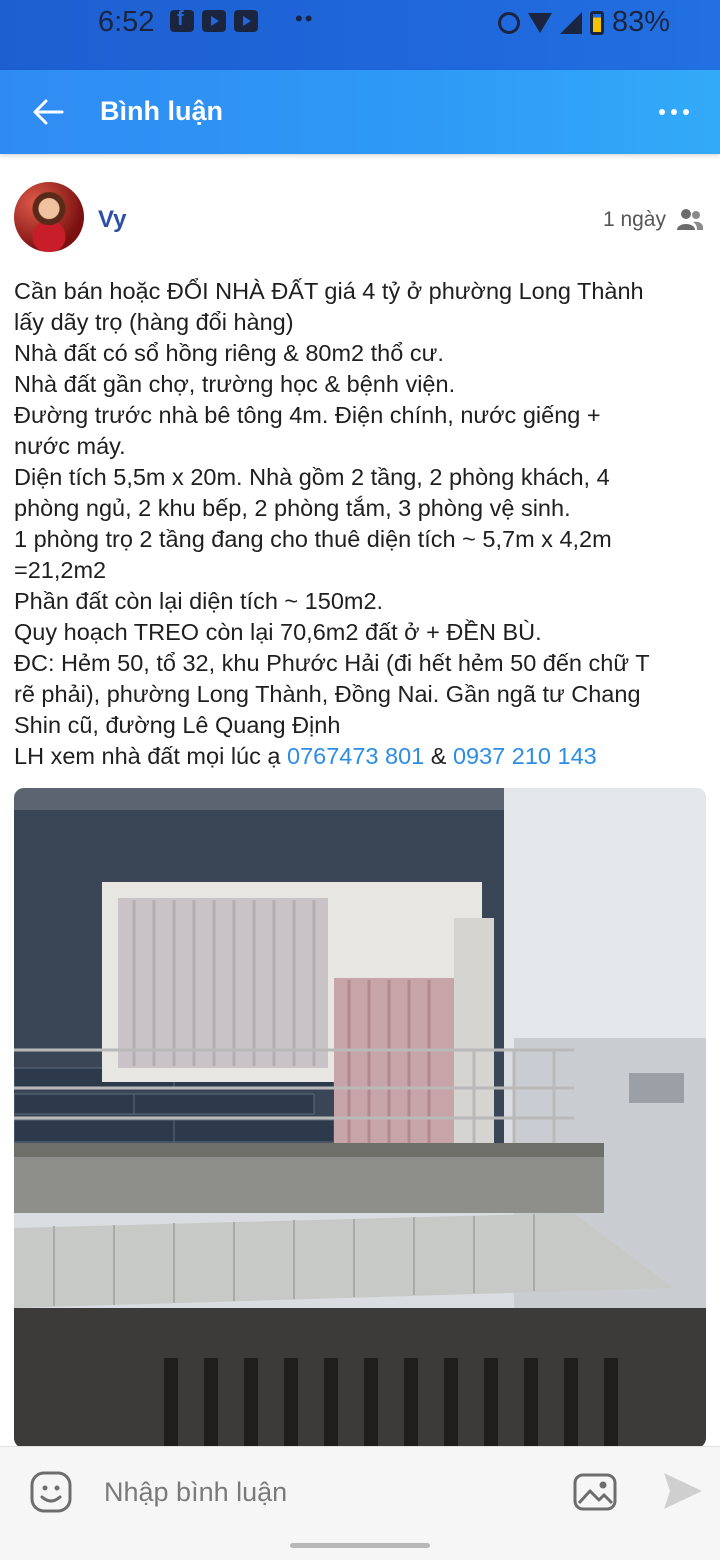 This screenshot has width=720, height=1560. I want to click on comment-bar, so click(360, 1503).